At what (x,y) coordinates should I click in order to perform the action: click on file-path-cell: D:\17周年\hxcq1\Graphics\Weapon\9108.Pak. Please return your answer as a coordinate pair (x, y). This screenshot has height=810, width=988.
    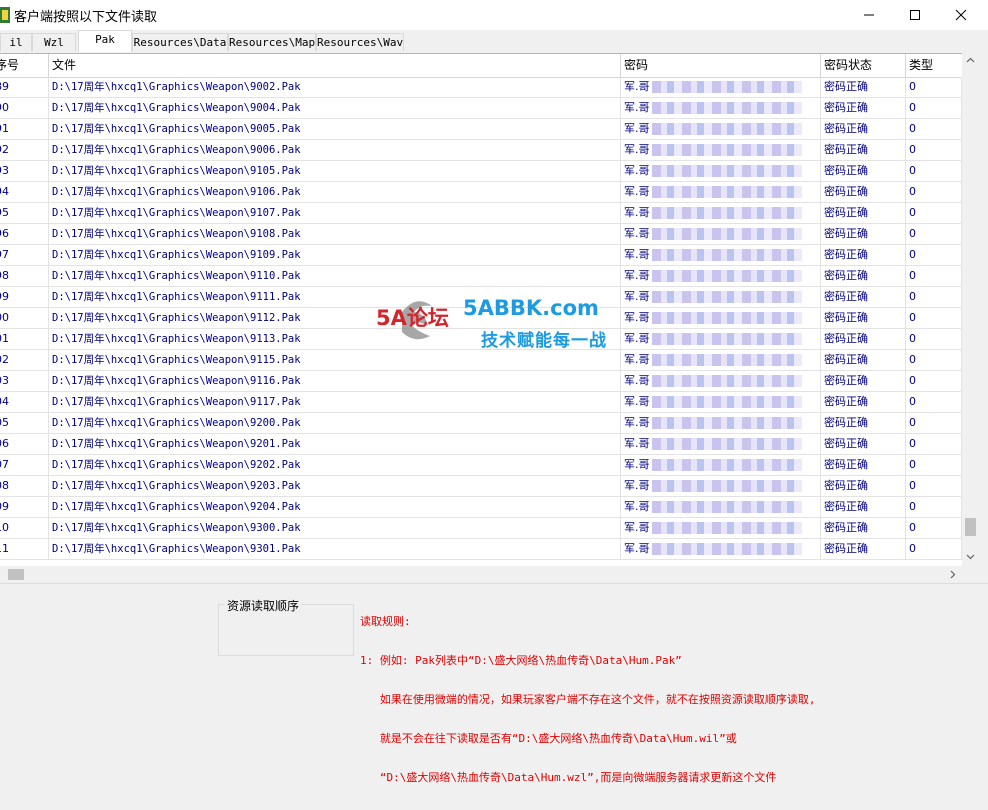
    Looking at the image, I should click on (335, 234).